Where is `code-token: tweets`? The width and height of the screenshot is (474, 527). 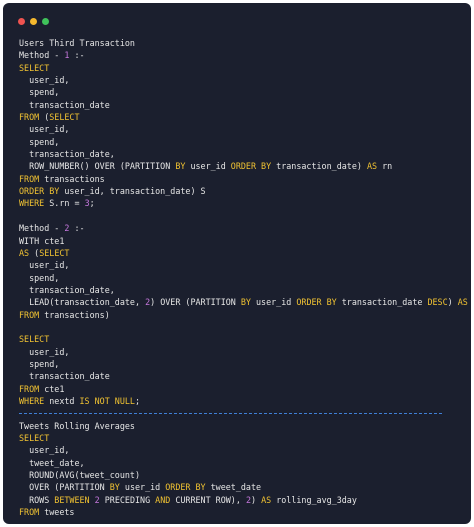 code-token: tweets is located at coordinates (57, 512).